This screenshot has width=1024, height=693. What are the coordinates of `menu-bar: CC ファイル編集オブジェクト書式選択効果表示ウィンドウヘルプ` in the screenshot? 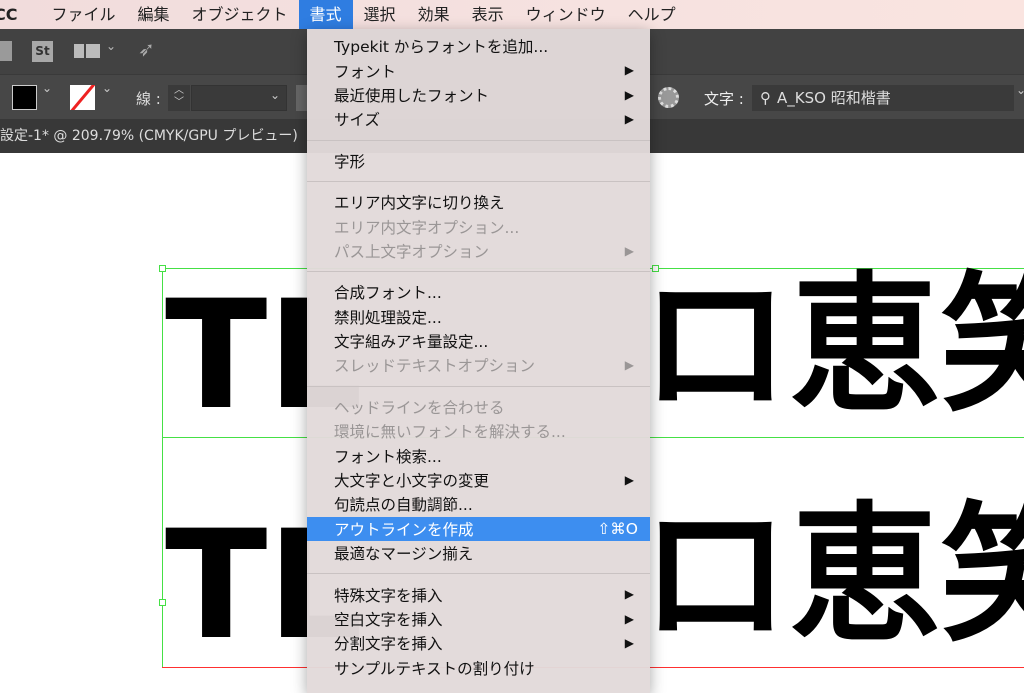 It's located at (512, 14).